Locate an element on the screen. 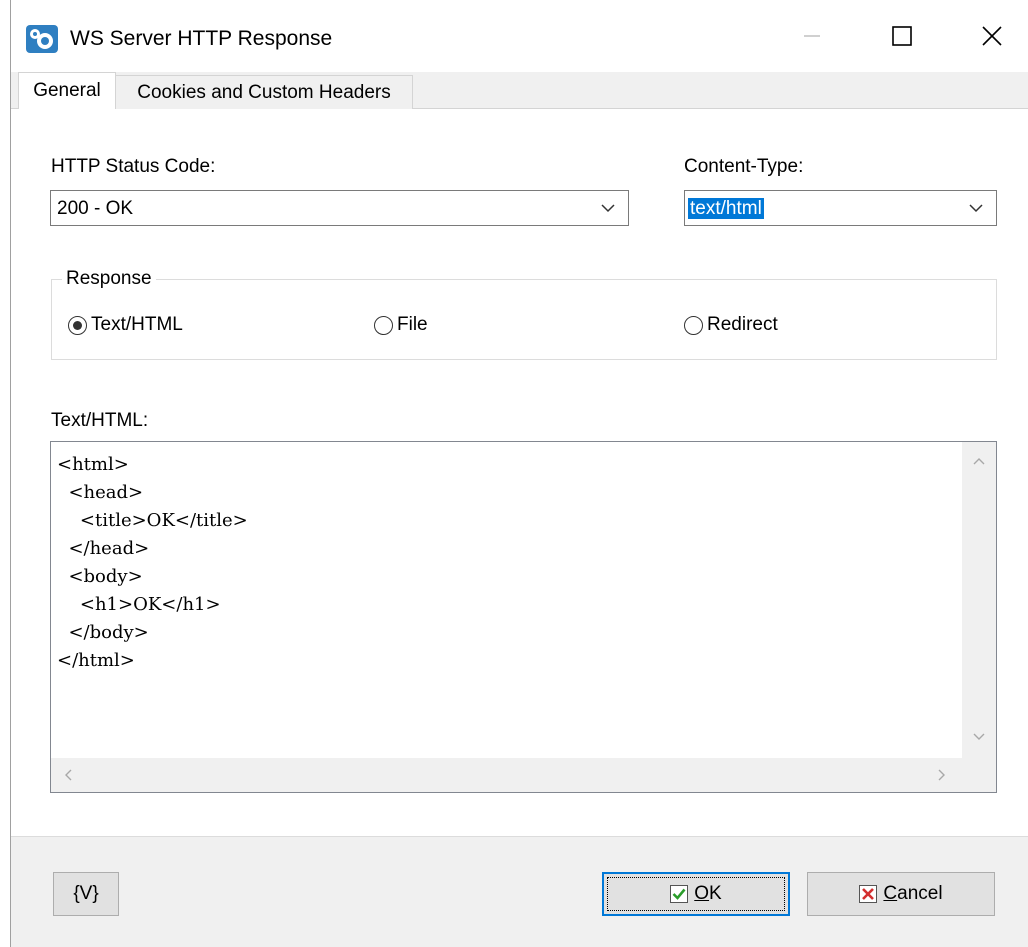 The width and height of the screenshot is (1028, 947). code-line: <title>OK</title> is located at coordinates (152, 520).